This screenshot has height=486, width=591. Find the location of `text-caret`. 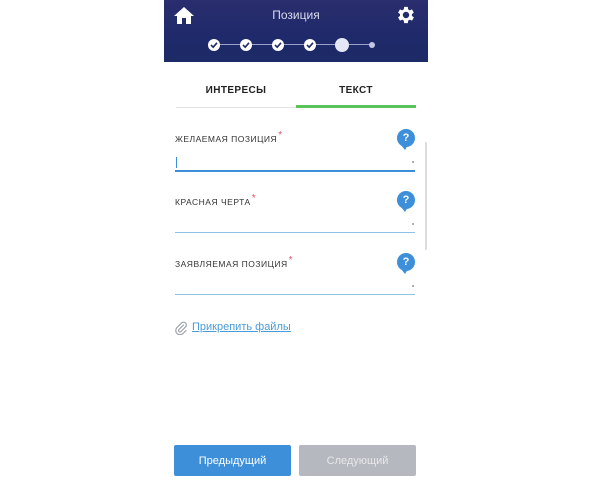

text-caret is located at coordinates (176, 162).